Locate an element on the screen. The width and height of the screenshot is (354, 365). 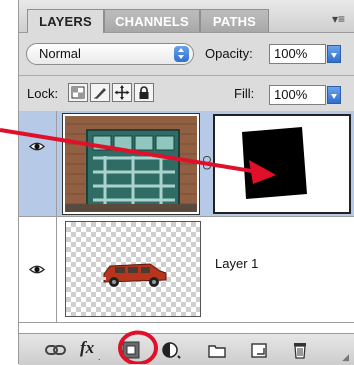
annotation-circle is located at coordinates (138, 347).